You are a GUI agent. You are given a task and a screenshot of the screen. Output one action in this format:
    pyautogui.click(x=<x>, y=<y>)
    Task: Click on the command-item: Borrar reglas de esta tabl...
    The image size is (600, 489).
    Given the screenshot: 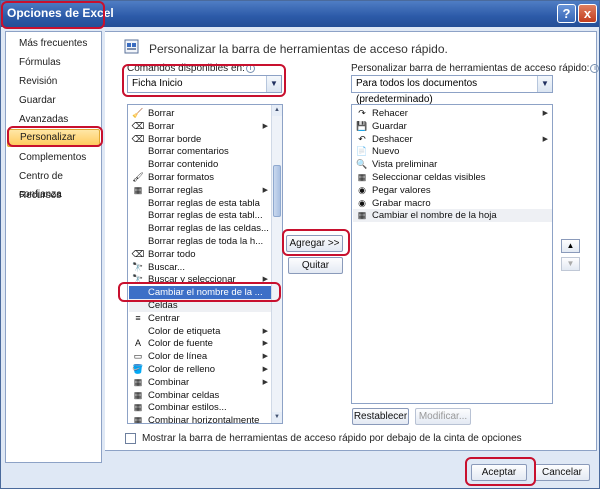 What is the action you would take?
    pyautogui.click(x=200, y=215)
    